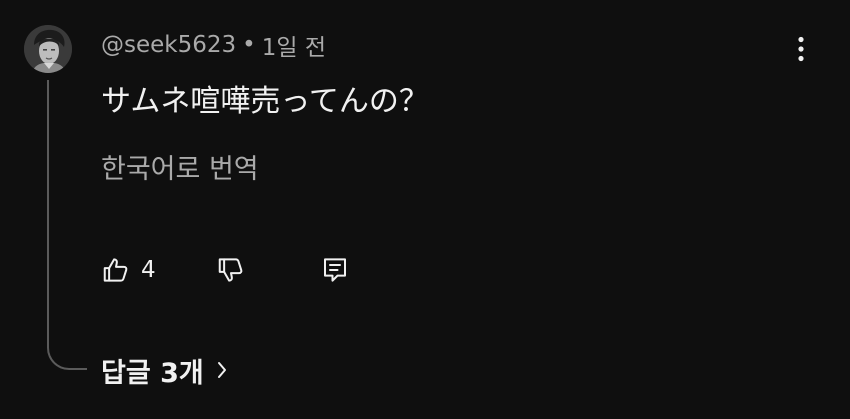 This screenshot has width=850, height=419. What do you see at coordinates (148, 270) in the screenshot?
I see `like-count: 4` at bounding box center [148, 270].